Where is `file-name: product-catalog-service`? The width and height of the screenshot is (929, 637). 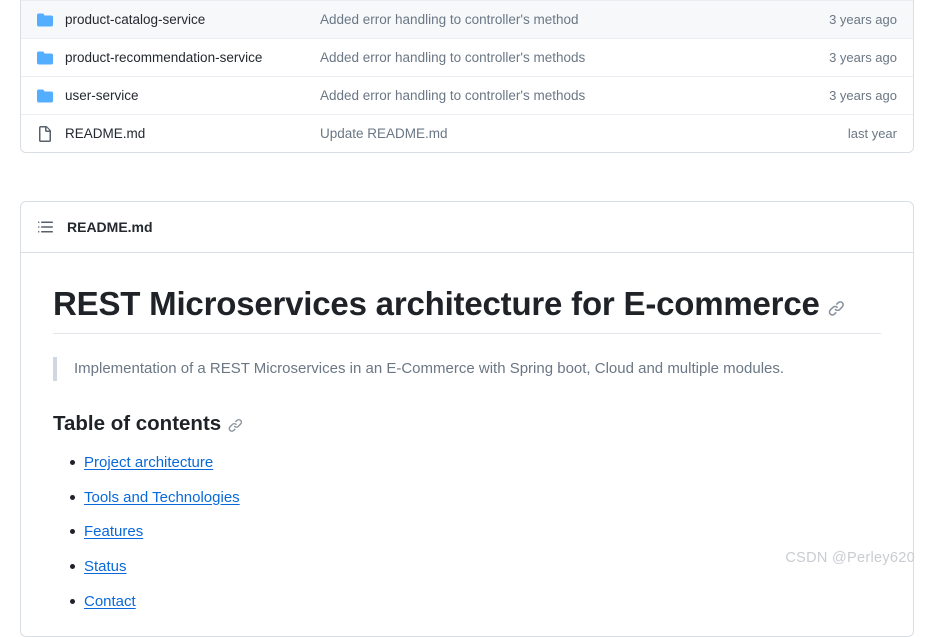 file-name: product-catalog-service is located at coordinates (192, 19).